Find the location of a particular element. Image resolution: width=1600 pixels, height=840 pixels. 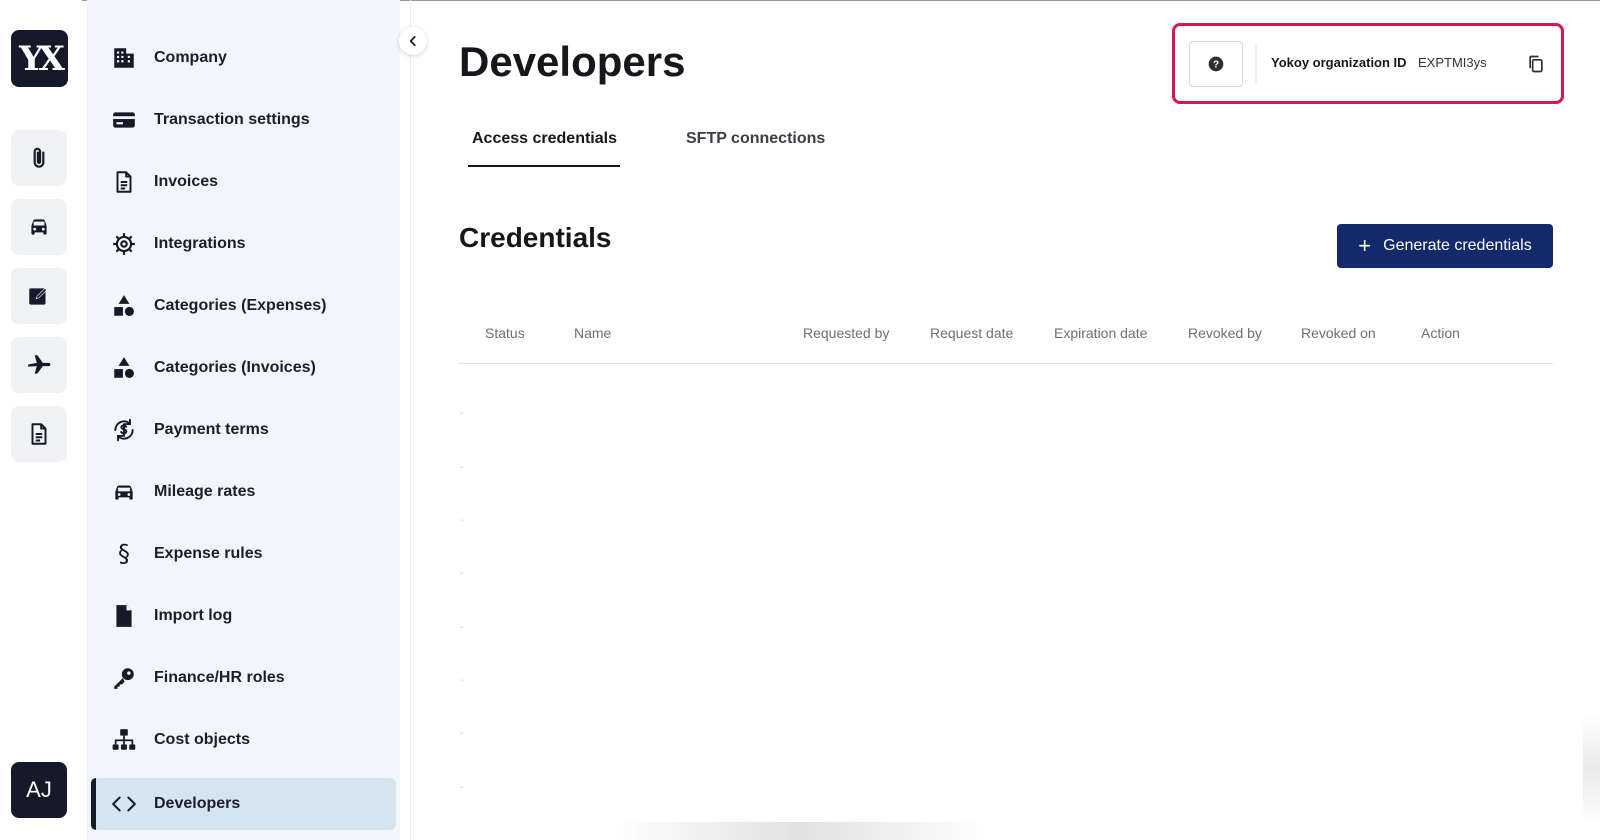

sidebar-item-label: Categories (Invoices) is located at coordinates (235, 367).